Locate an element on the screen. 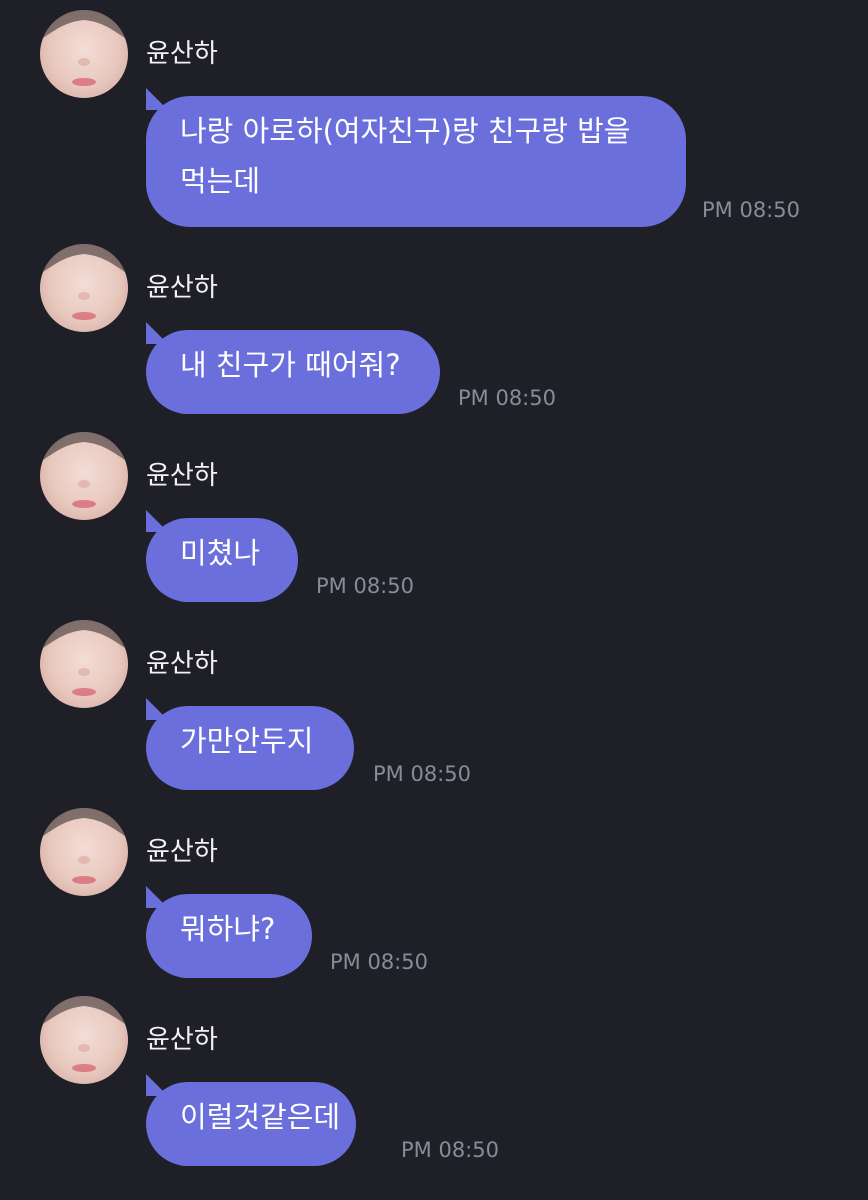 The width and height of the screenshot is (868, 1200). message-bubble: 내 친구가 때어줘? is located at coordinates (293, 372).